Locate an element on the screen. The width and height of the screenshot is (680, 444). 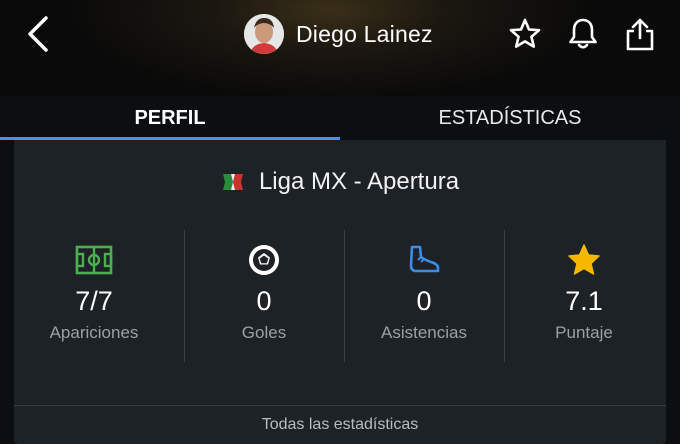
tab-estadisticas: ESTADÍSTICAS is located at coordinates (510, 118).